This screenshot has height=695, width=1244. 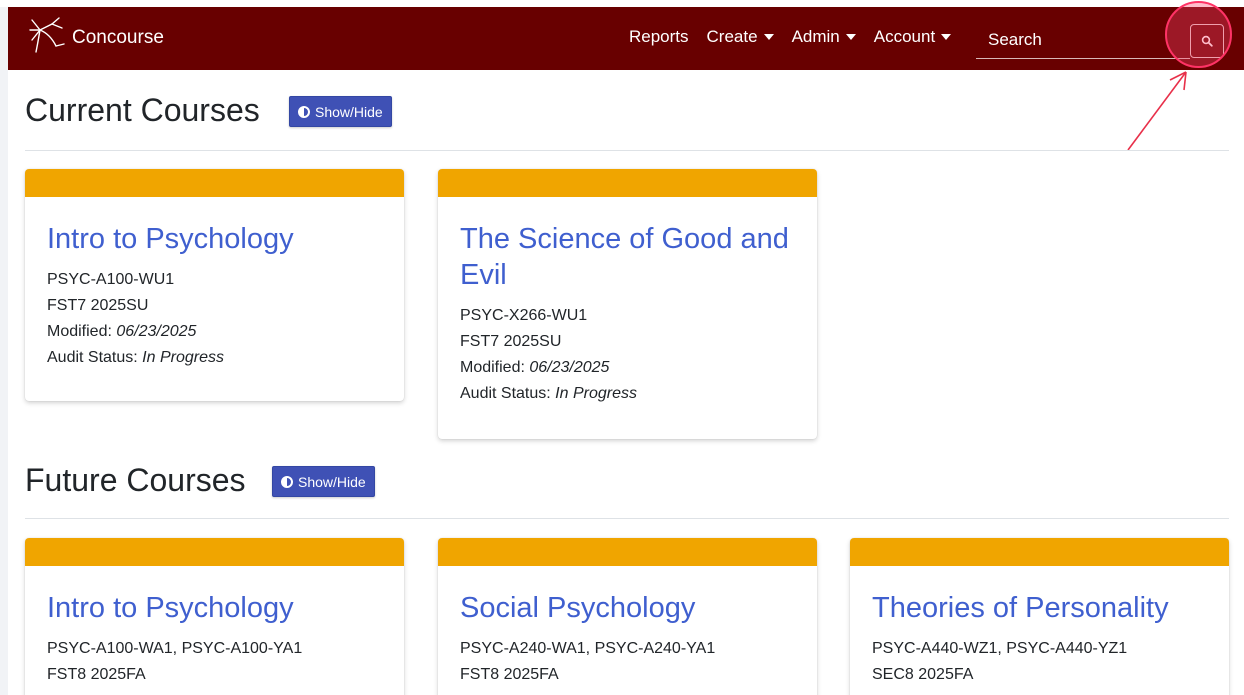 I want to click on current-courses-toggle-button: Show/Hide, so click(x=340, y=111).